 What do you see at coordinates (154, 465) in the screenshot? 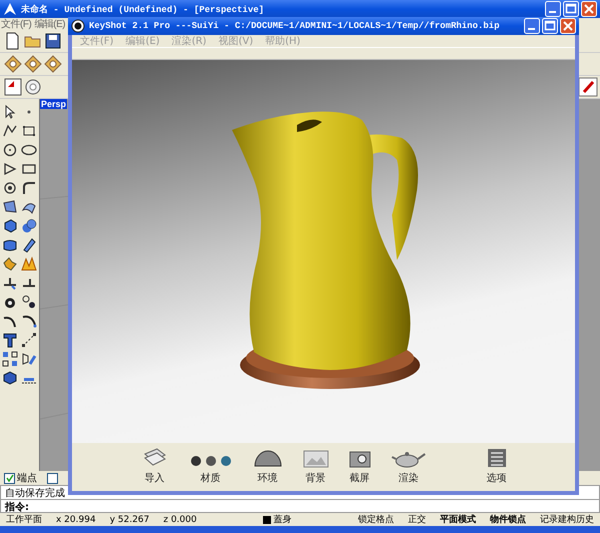
I see `toolbar-button: 导入` at bounding box center [154, 465].